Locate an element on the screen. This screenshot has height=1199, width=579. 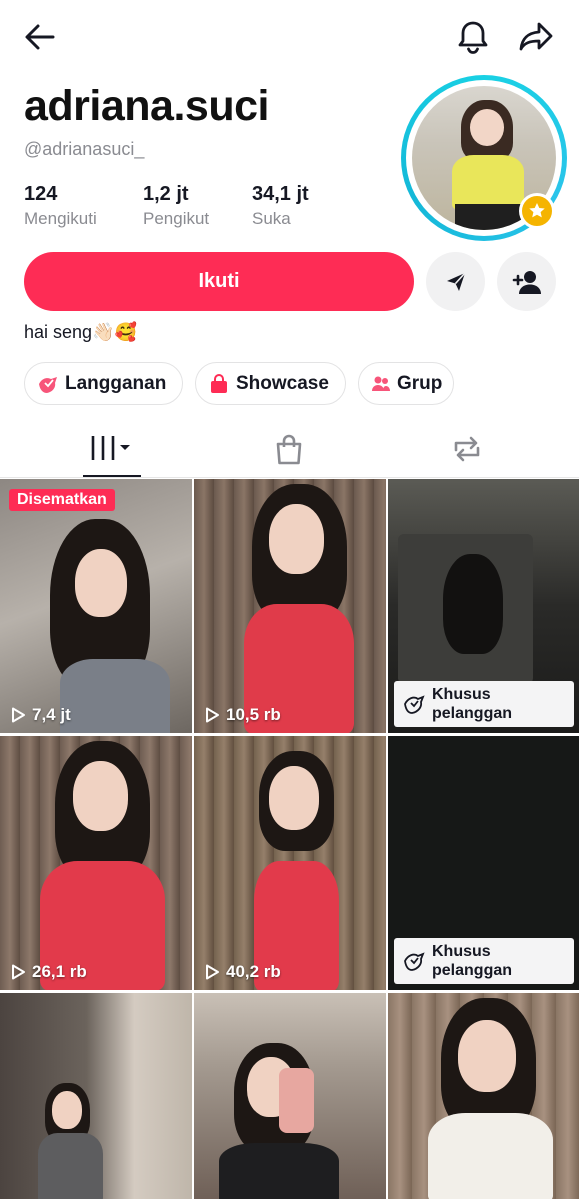
group-chip: Grup is located at coordinates (406, 383).